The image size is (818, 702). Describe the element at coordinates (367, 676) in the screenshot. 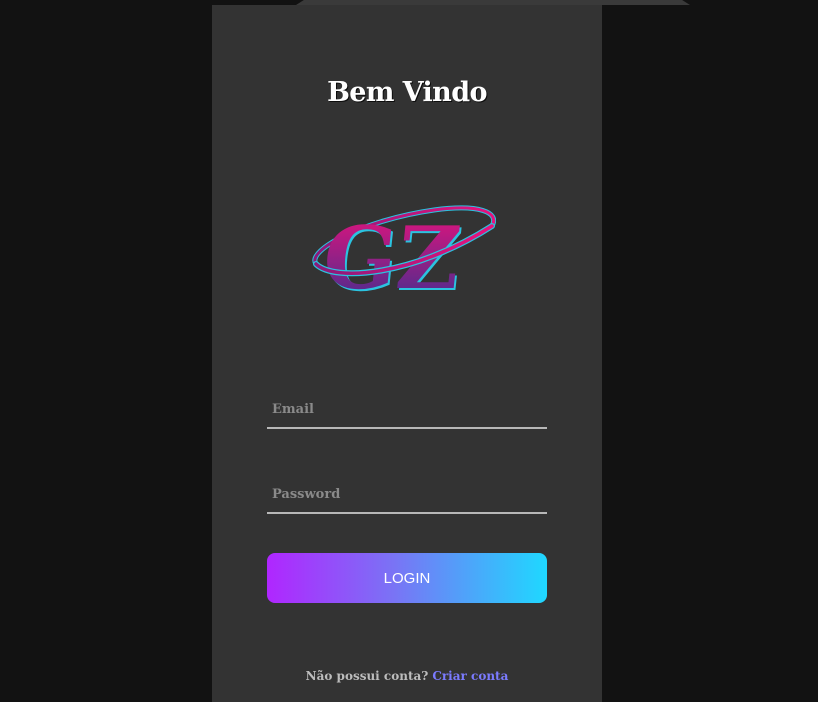

I see `signup-prompt-text: Não possui conta?` at that location.